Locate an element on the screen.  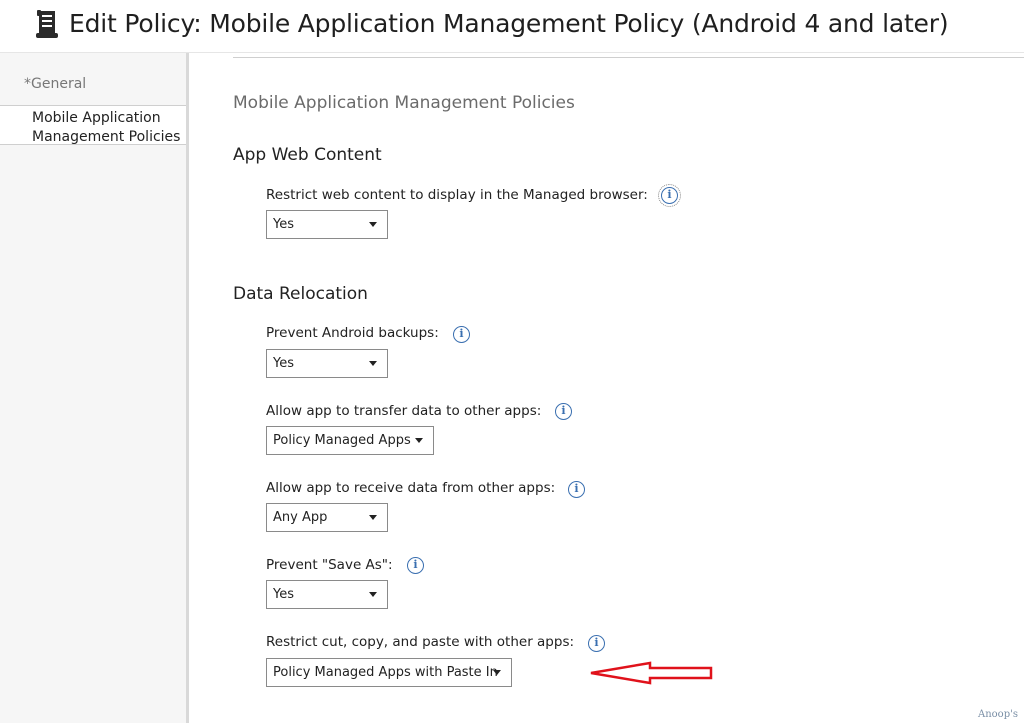
receive-data-select: Any App is located at coordinates (327, 517).